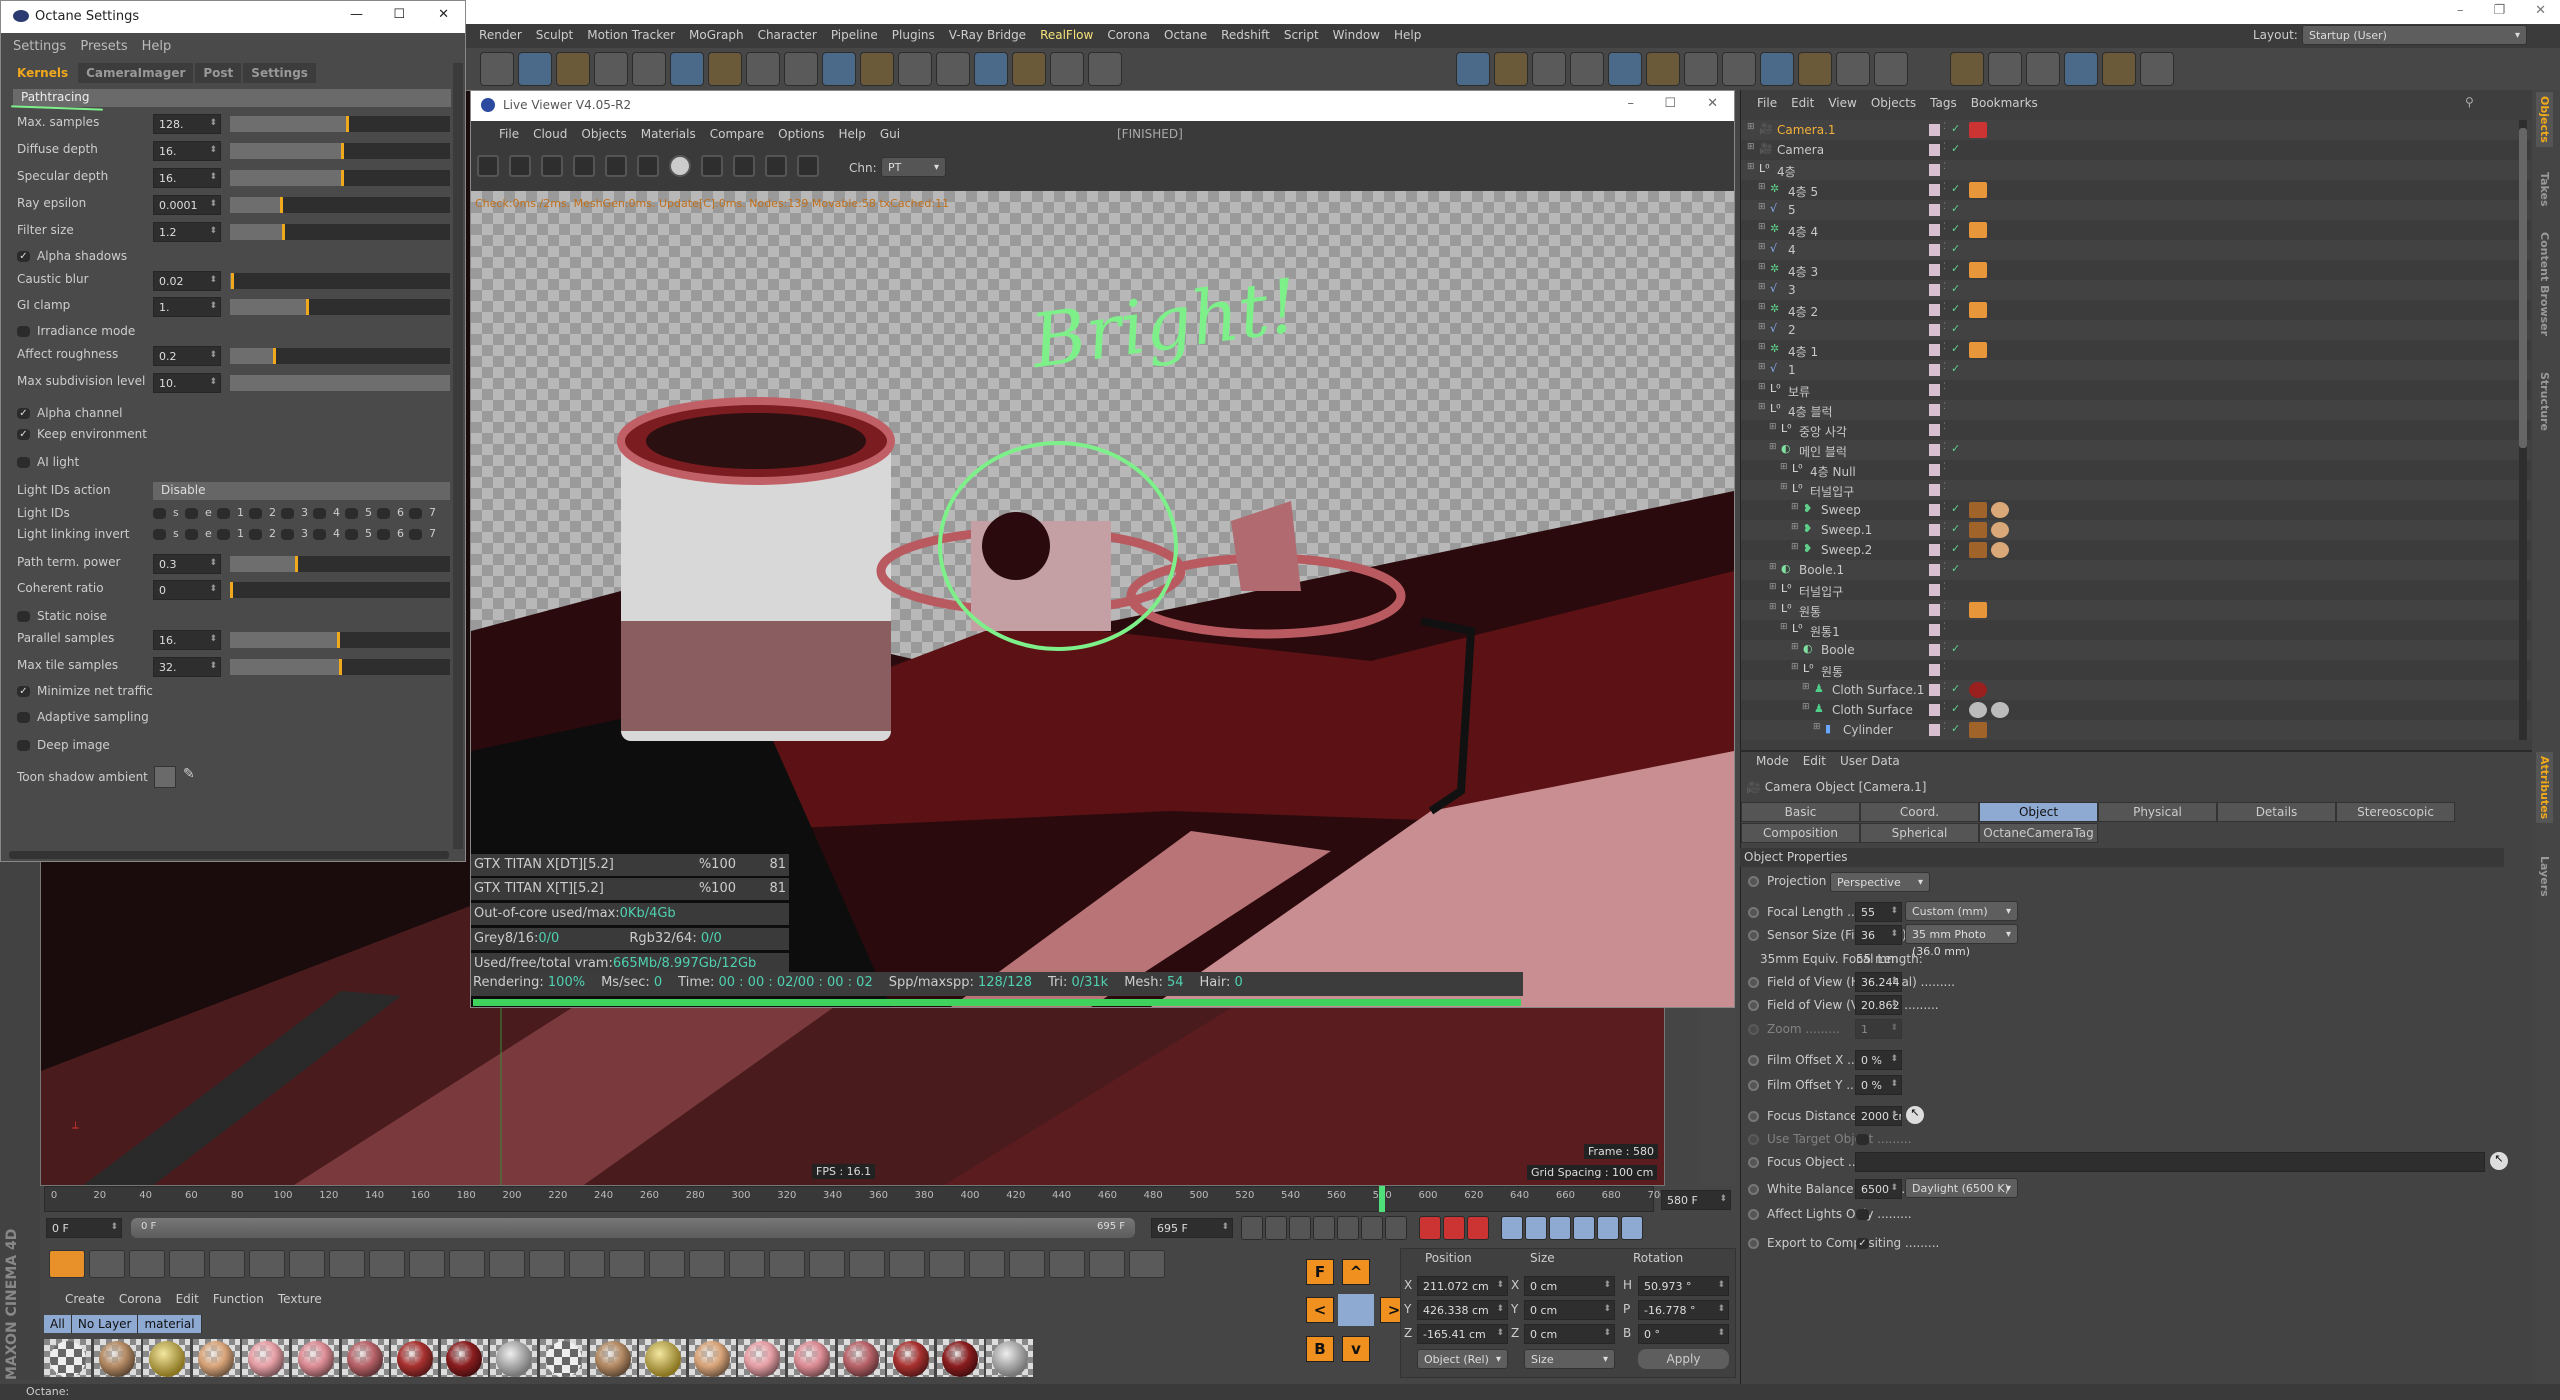  I want to click on checker-material-tag-icon, so click(1978, 710).